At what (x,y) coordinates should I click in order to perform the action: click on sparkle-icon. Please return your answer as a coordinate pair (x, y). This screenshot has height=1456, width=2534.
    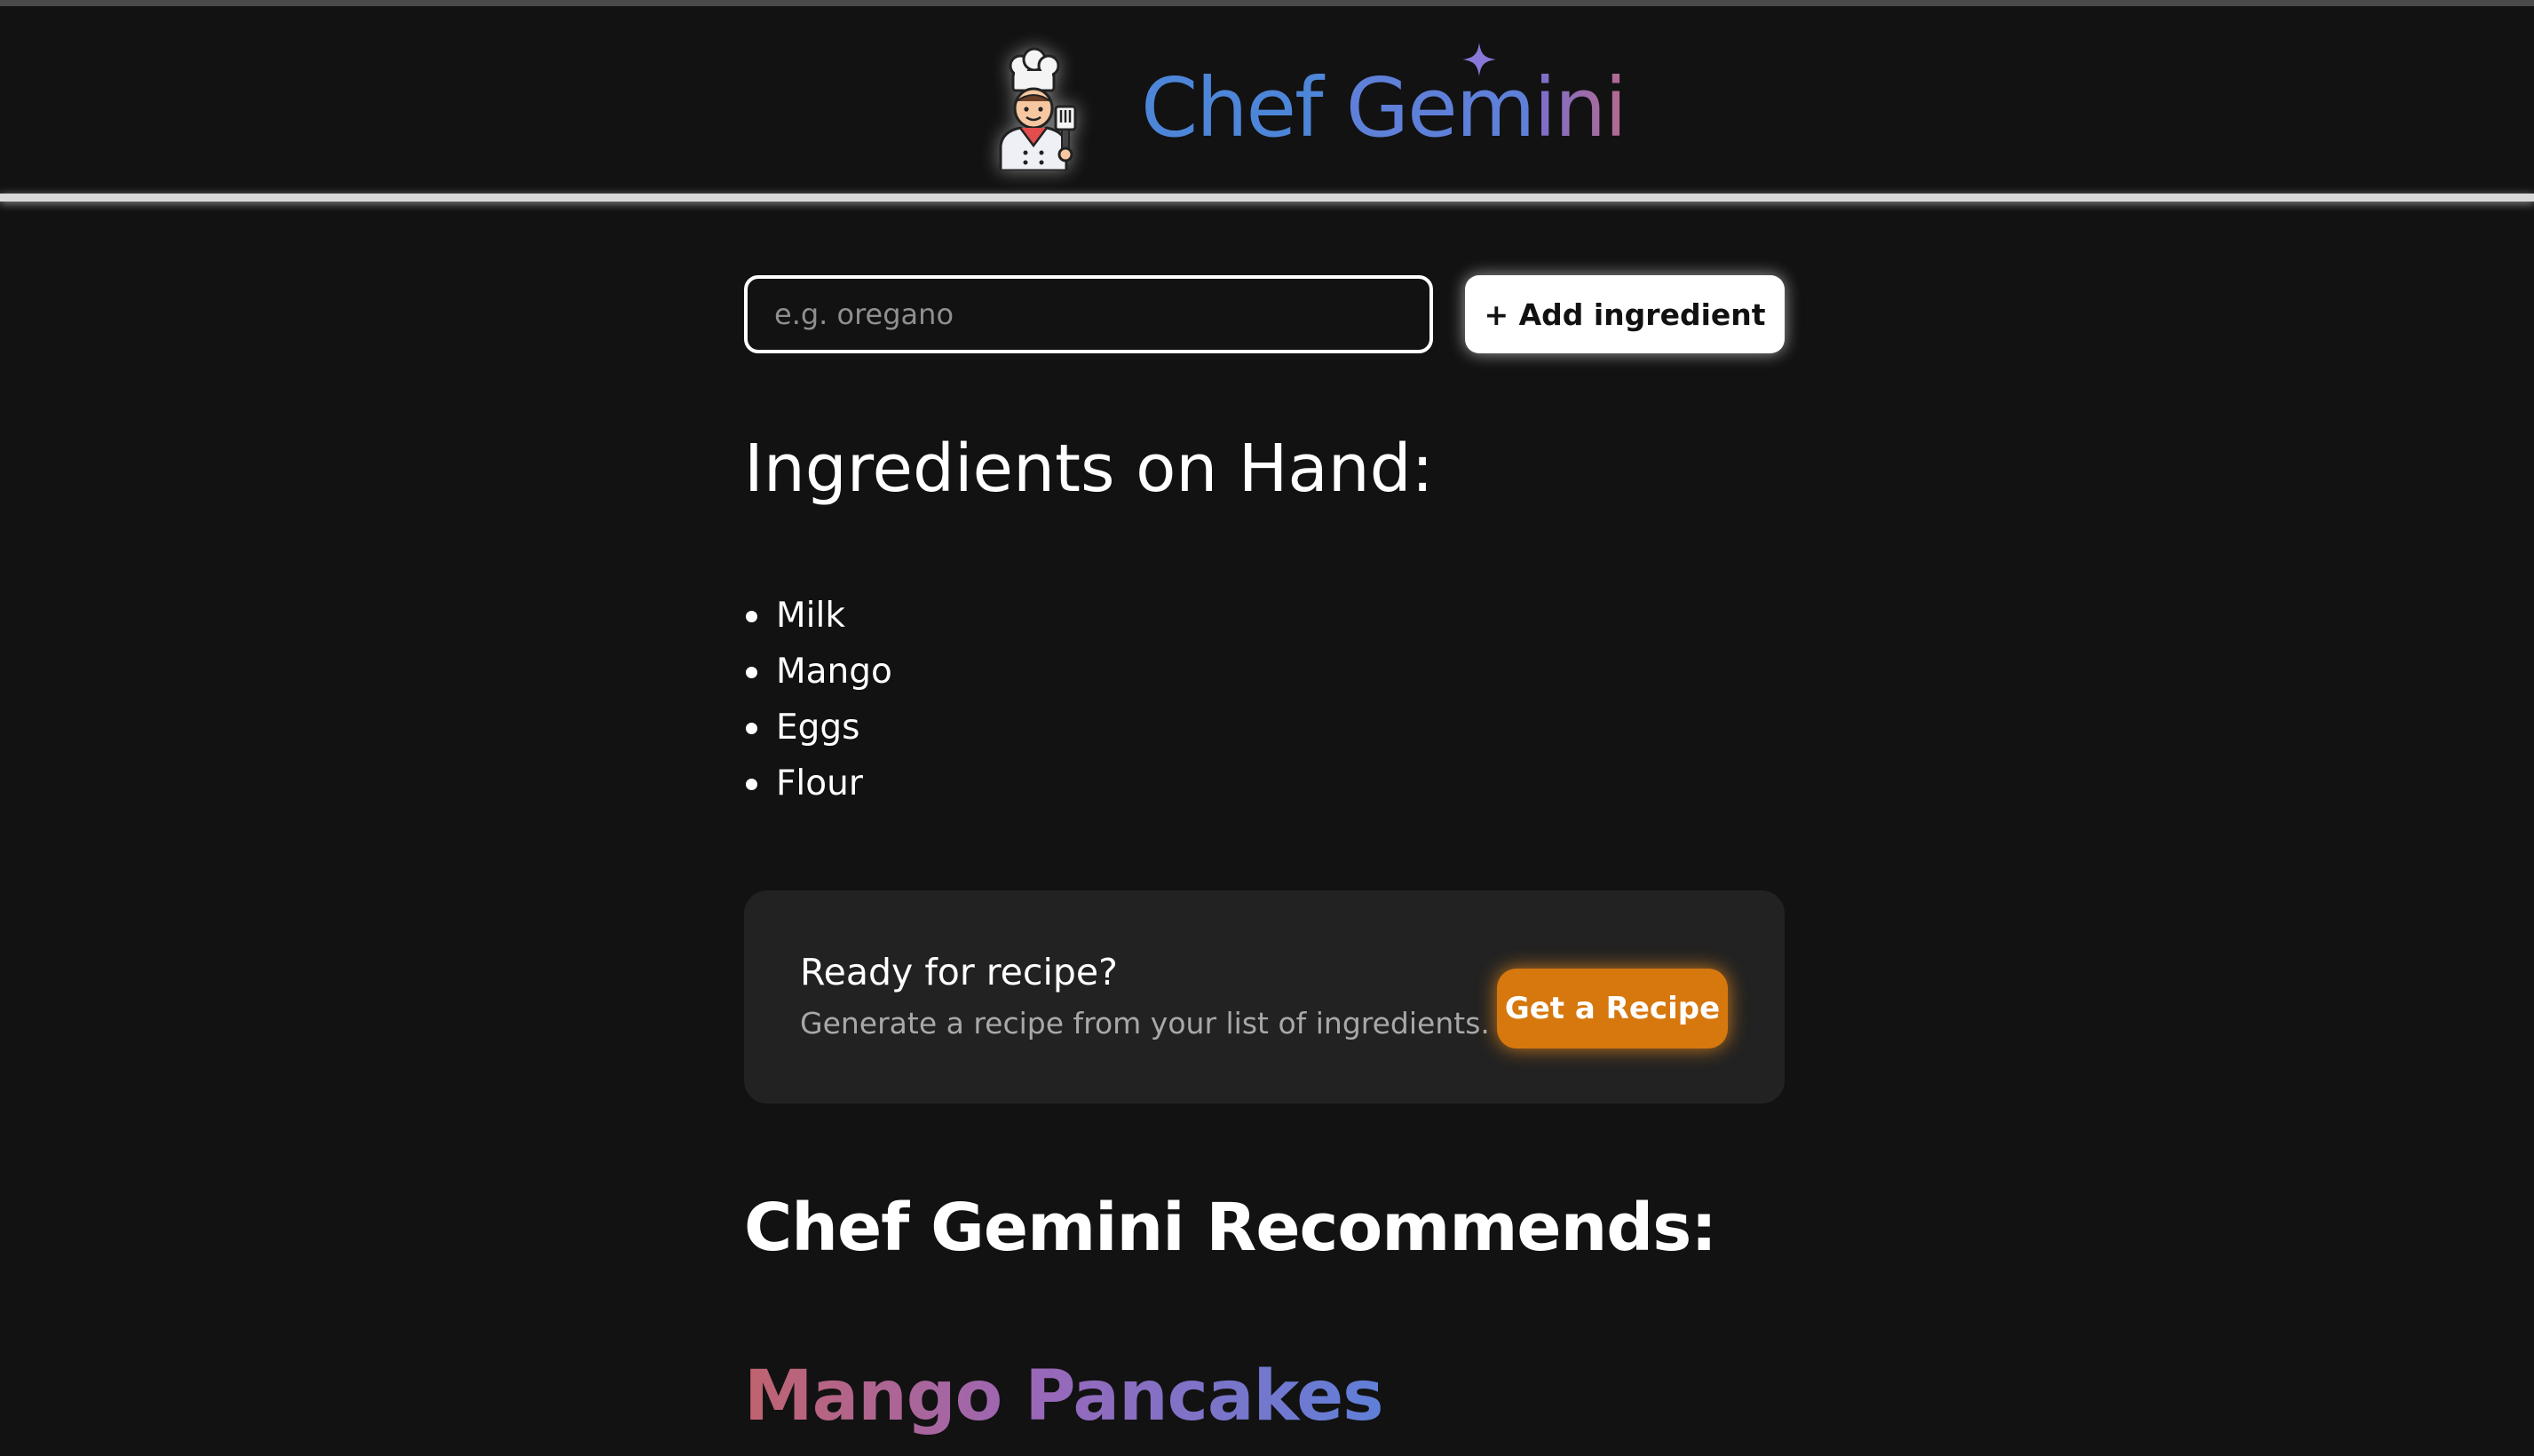
    Looking at the image, I should click on (1479, 60).